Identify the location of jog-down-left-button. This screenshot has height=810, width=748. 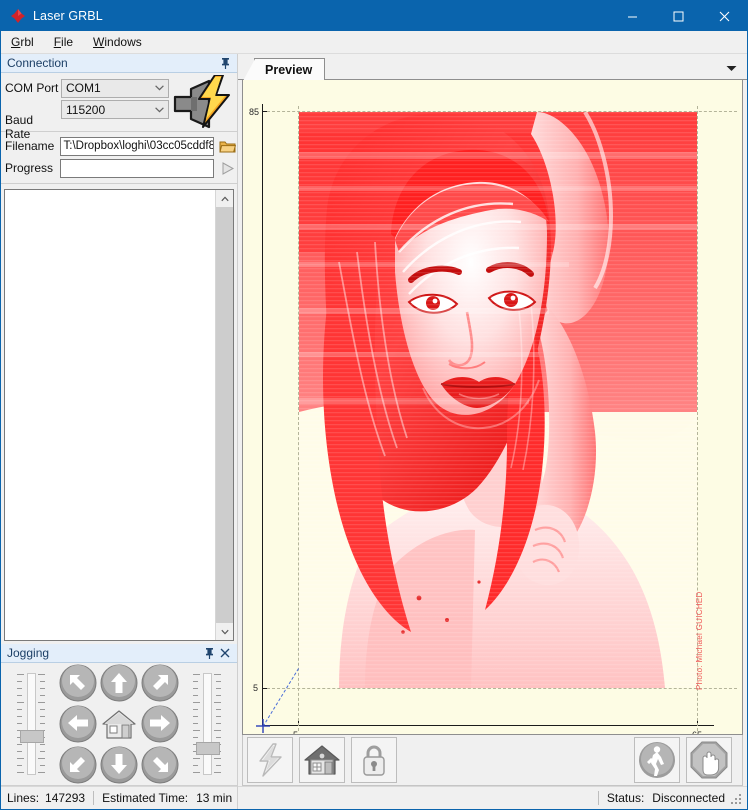
(78, 765).